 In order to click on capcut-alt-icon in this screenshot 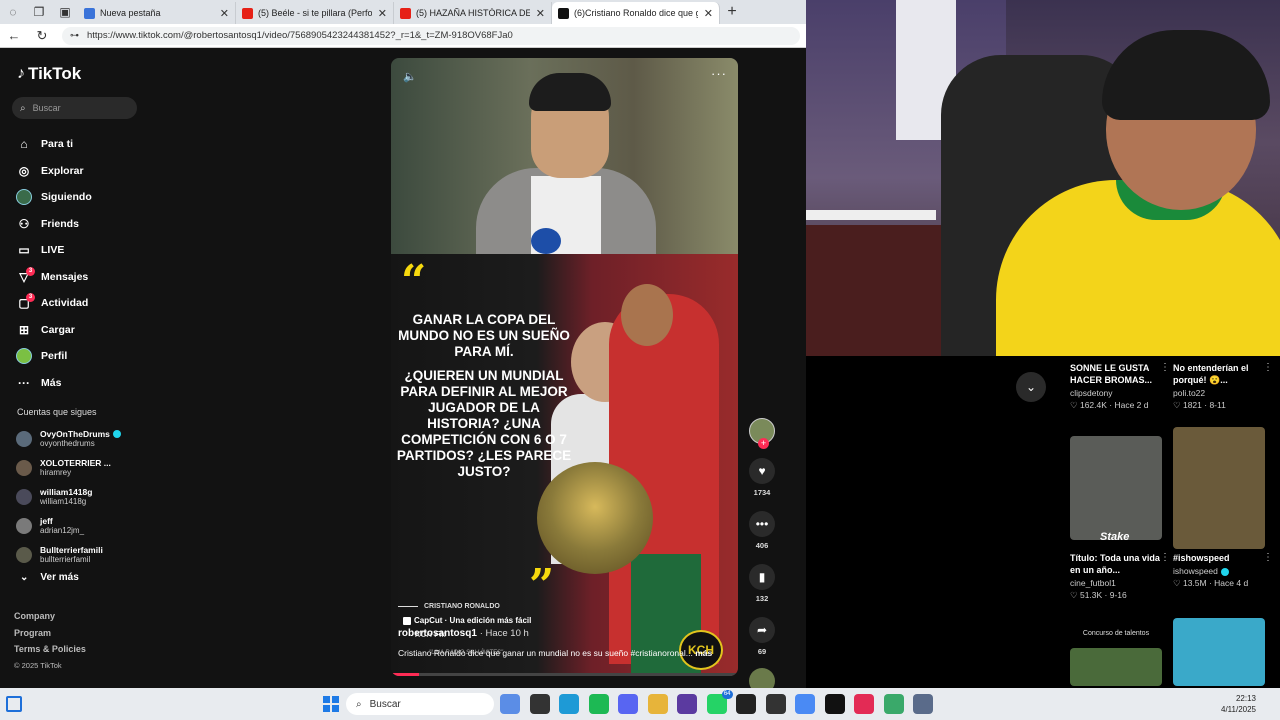, I will do `click(834, 704)`.